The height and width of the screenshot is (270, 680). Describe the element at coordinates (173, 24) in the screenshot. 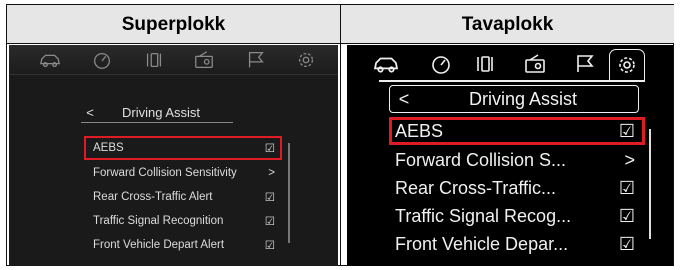

I see `left-column-header: Superplokk` at that location.